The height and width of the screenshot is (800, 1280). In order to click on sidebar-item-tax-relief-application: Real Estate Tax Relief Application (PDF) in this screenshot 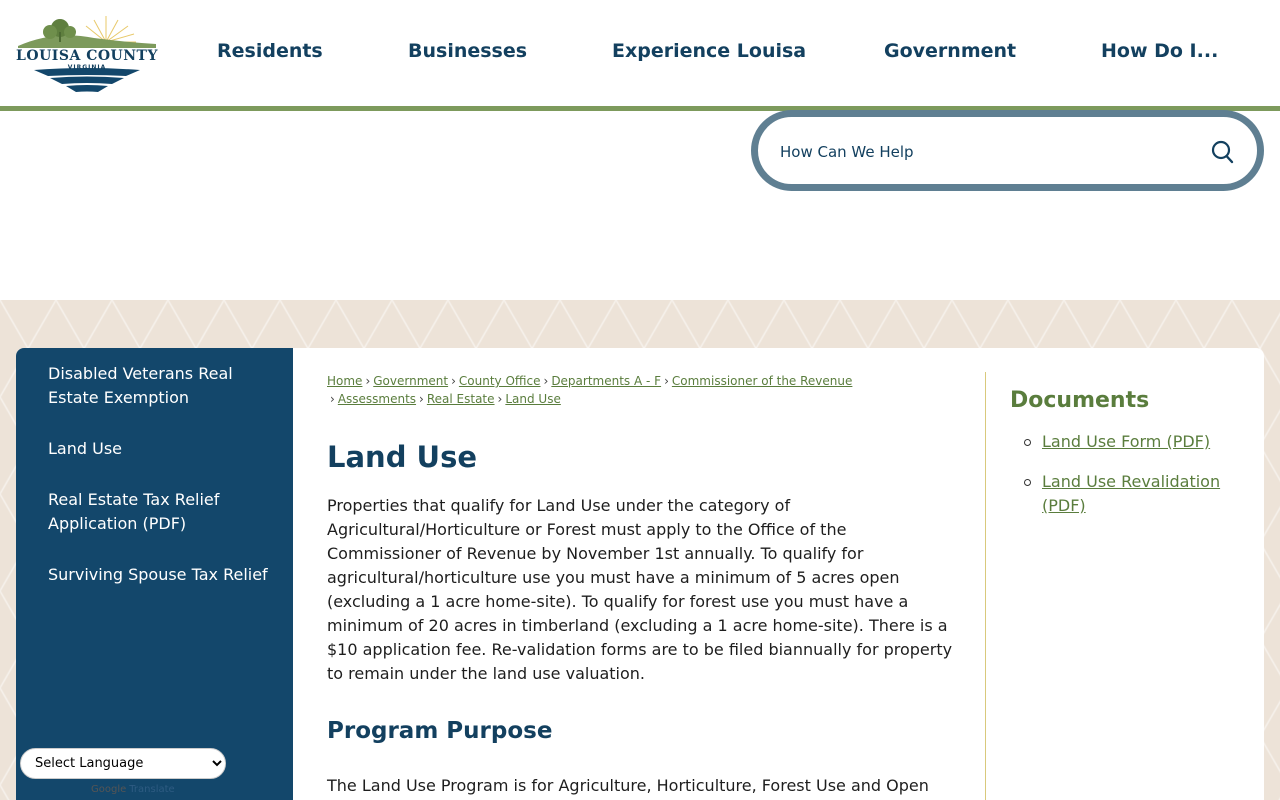, I will do `click(158, 512)`.